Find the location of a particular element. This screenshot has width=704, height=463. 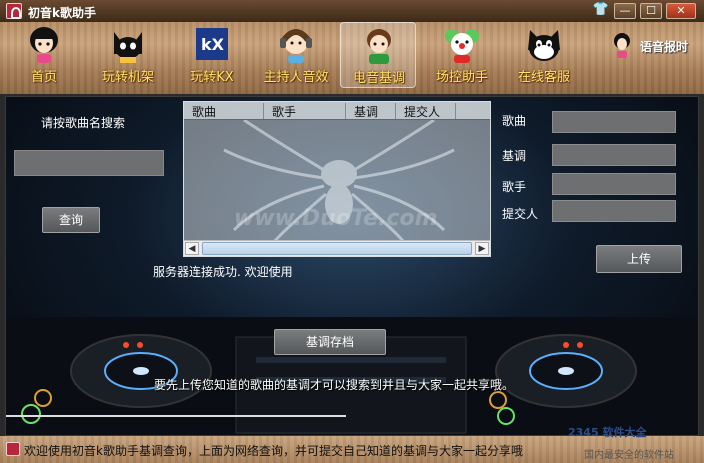

clown-icon is located at coordinates (462, 46).